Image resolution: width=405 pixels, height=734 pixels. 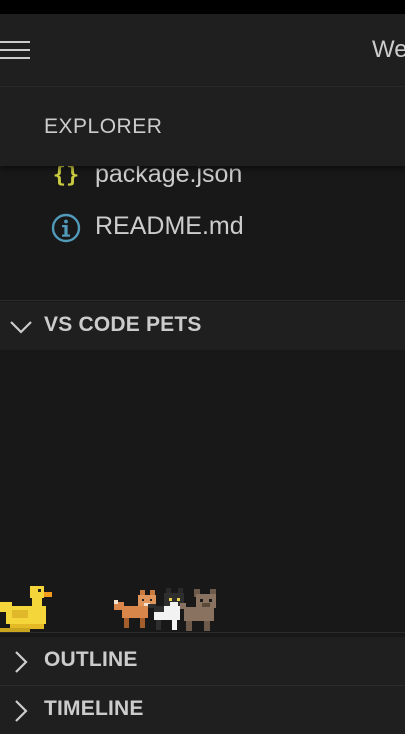 I want to click on duck-pet-icon, so click(x=28, y=608).